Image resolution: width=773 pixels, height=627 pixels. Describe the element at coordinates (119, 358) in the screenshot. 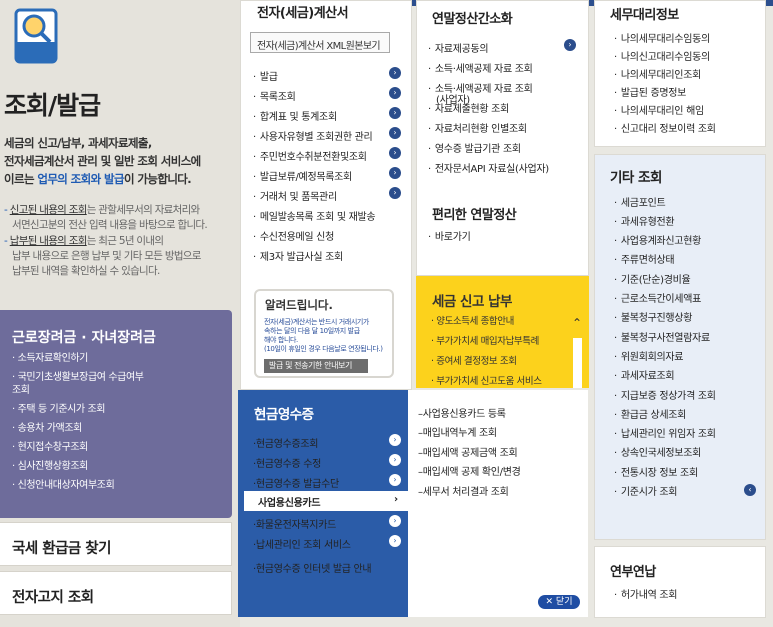

I see `list-item: 소득자료확인하기` at that location.